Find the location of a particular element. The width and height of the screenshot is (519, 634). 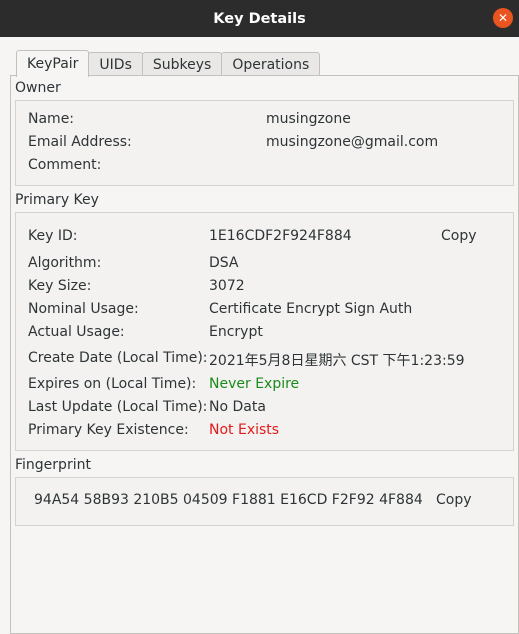

window-title: Key Details is located at coordinates (259, 18).